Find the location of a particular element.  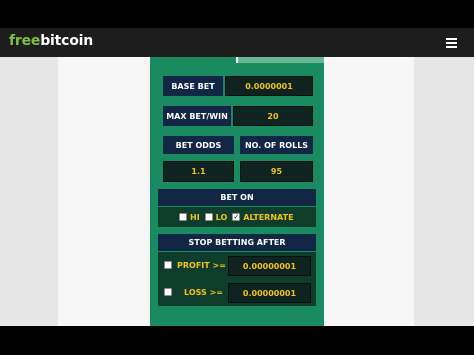

lo-checkbox is located at coordinates (208, 217).